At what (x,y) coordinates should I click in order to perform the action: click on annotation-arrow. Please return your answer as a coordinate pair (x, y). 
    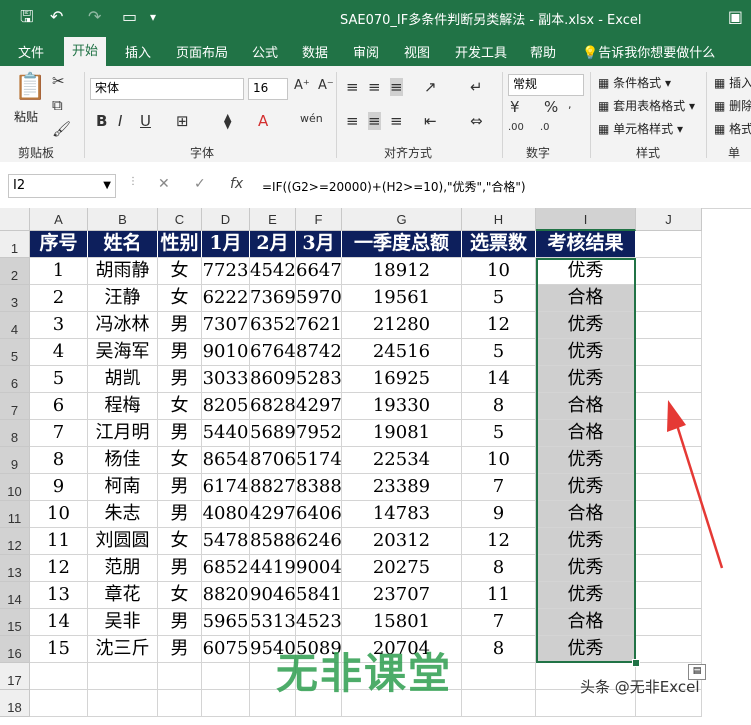
    Looking at the image, I should click on (695, 484).